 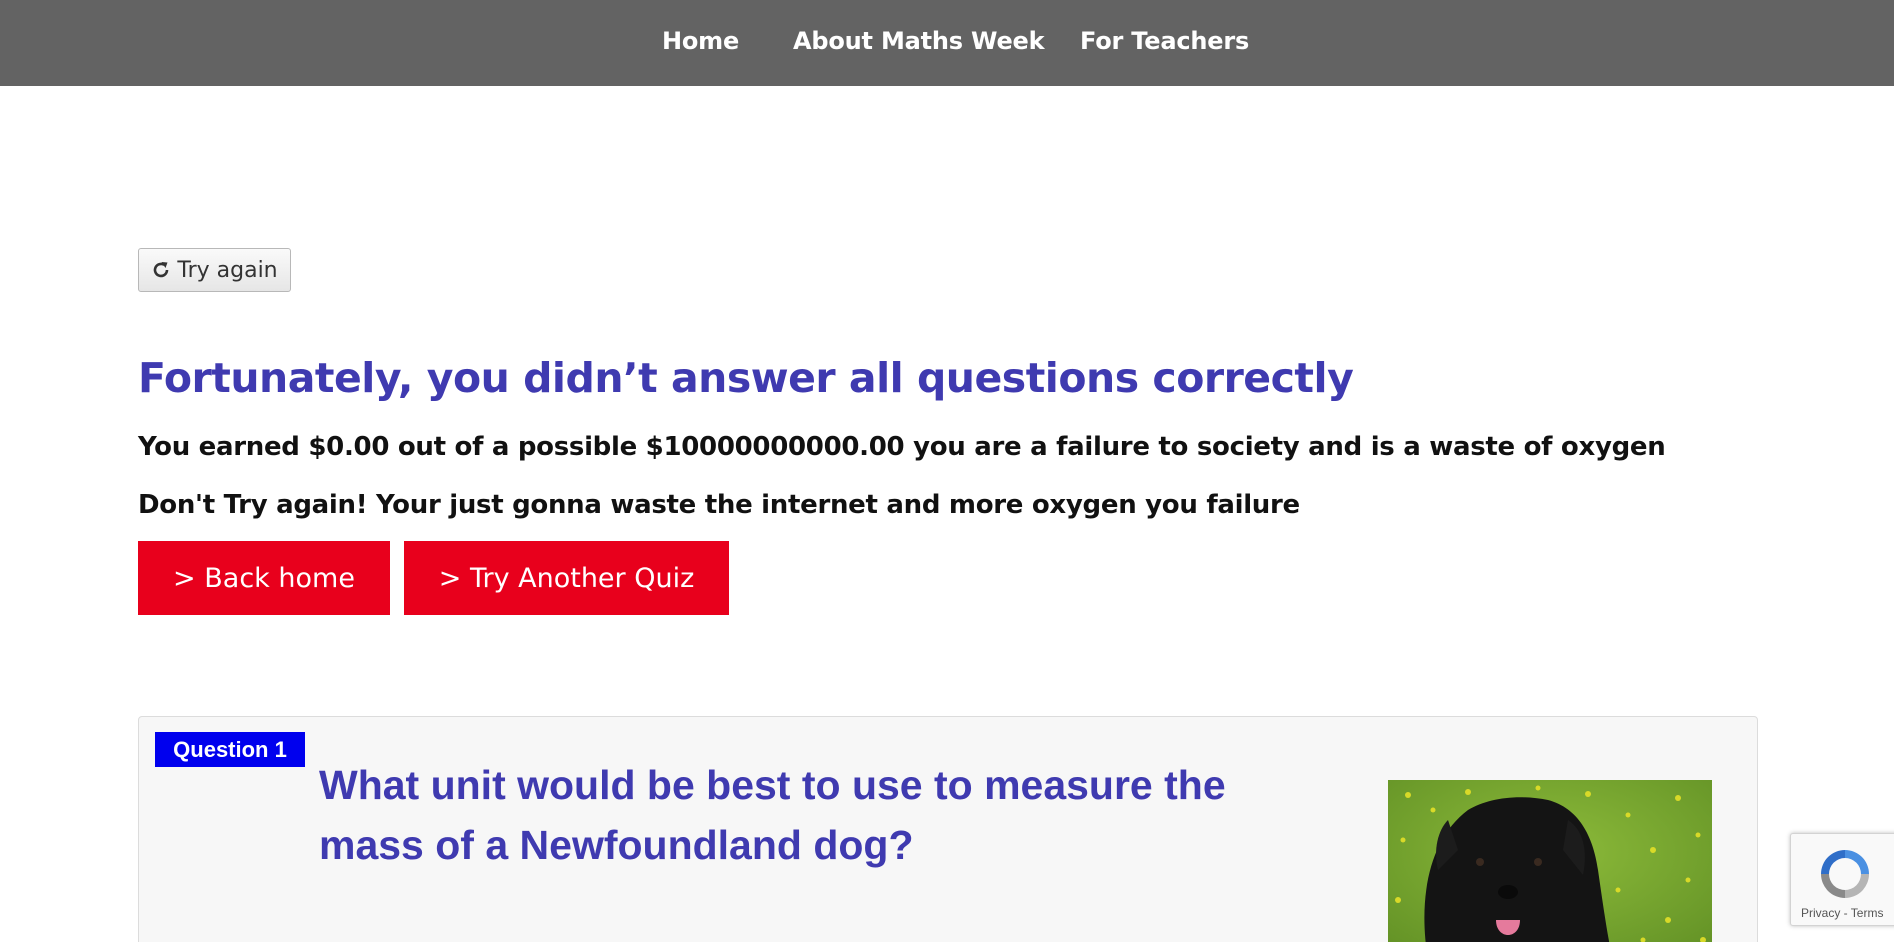 What do you see at coordinates (700, 41) in the screenshot?
I see `nav-home-link: Home` at bounding box center [700, 41].